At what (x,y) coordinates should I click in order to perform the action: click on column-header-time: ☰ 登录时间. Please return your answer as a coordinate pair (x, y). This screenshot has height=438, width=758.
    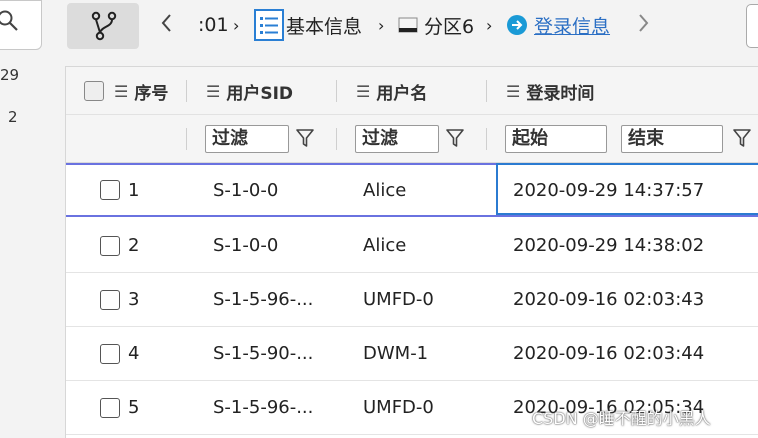
    Looking at the image, I should click on (550, 91).